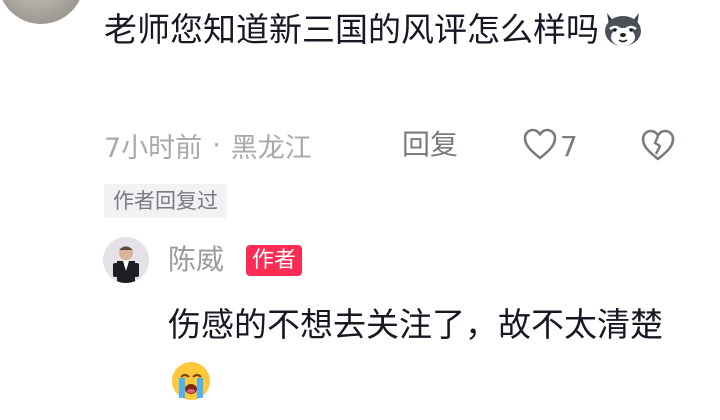 The height and width of the screenshot is (420, 720). Describe the element at coordinates (351, 29) in the screenshot. I see `comment-body: 老师您知道新三国的风评怎么样吗` at that location.